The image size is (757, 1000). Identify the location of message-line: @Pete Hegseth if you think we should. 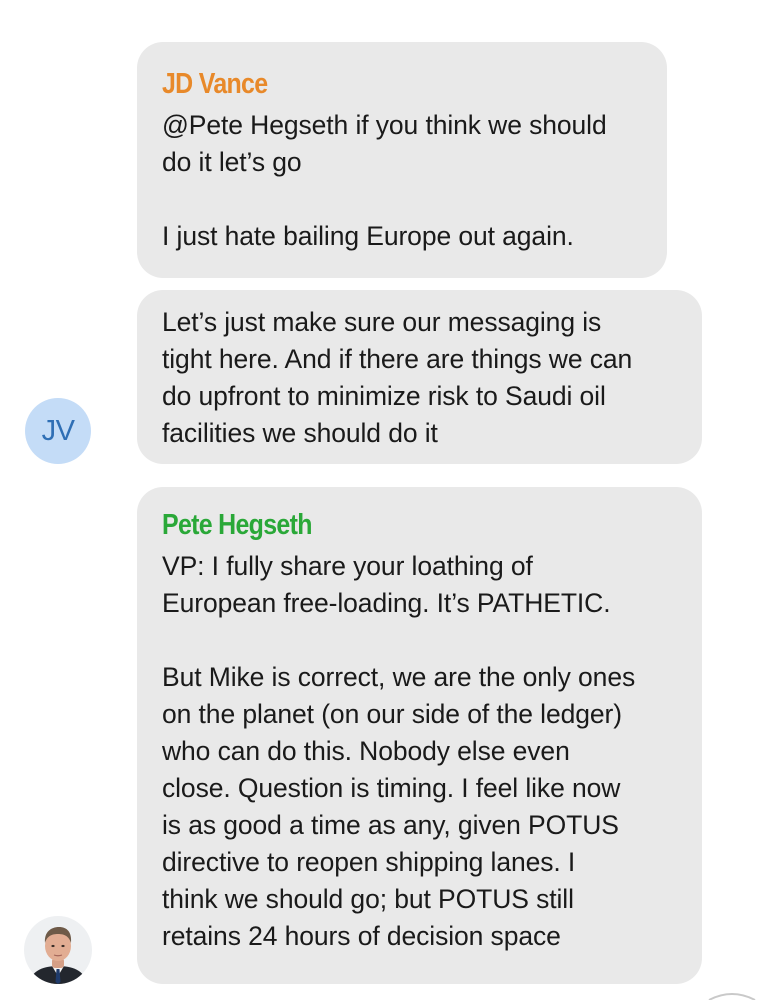
(384, 125).